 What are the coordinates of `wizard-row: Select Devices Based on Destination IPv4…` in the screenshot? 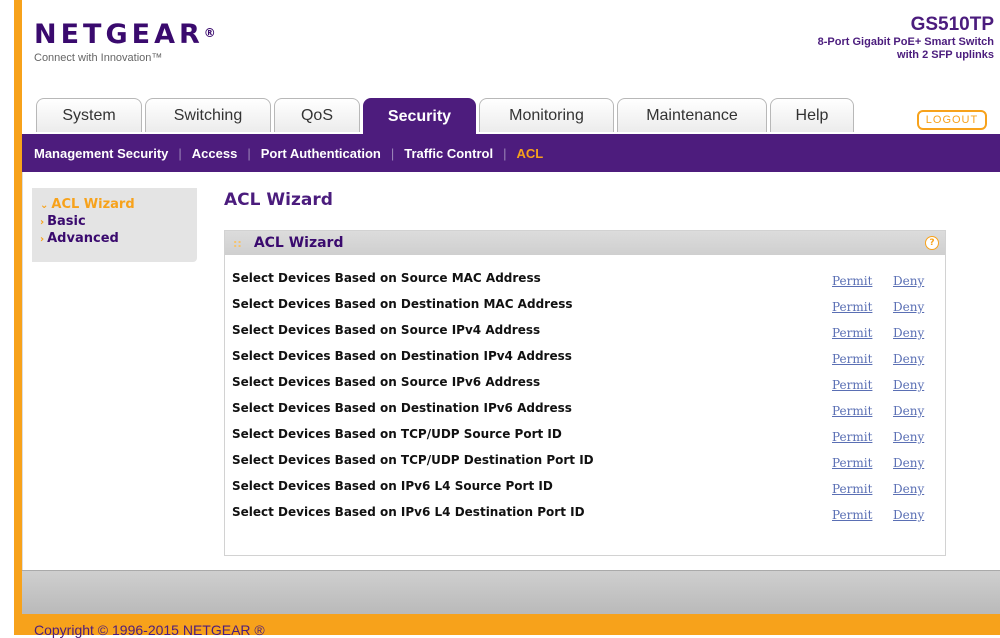 It's located at (585, 362).